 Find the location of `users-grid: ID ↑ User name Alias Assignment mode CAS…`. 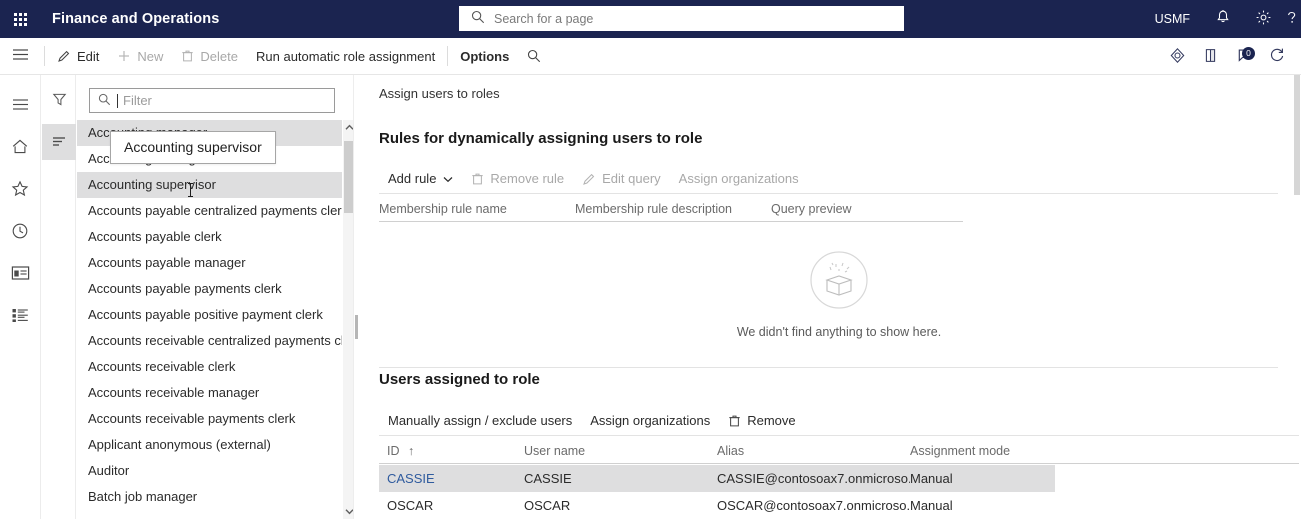

users-grid: ID ↑ User name Alias Assignment mode CAS… is located at coordinates (839, 477).